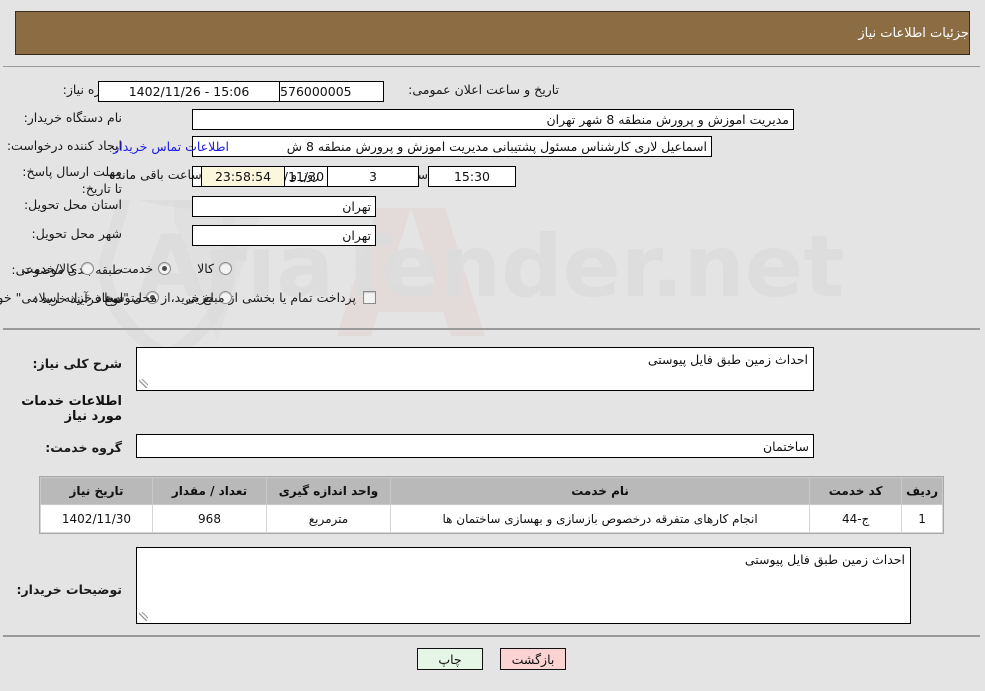 The width and height of the screenshot is (985, 691). What do you see at coordinates (166, 268) in the screenshot?
I see `radio-icon-khedmat` at bounding box center [166, 268].